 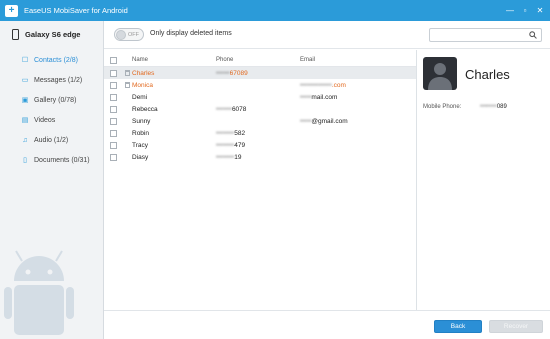 I want to click on avatar, so click(x=440, y=73).